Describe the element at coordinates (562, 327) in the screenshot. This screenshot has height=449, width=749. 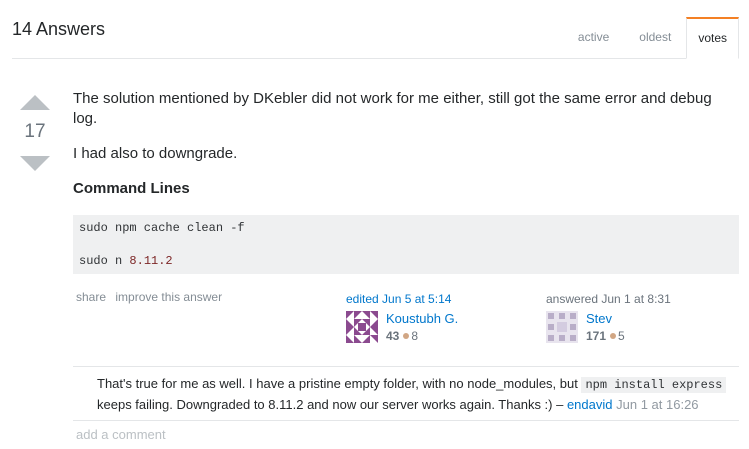
I see `author-avatar-icon` at that location.